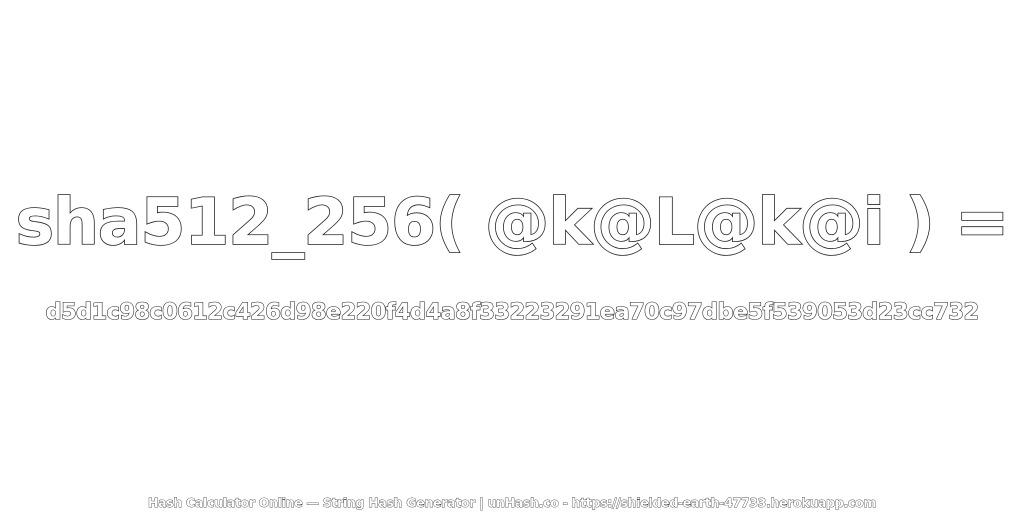 This screenshot has width=1024, height=512. What do you see at coordinates (512, 222) in the screenshot?
I see `hash-expression: sha512_256( @k@L@k@i ) =` at bounding box center [512, 222].